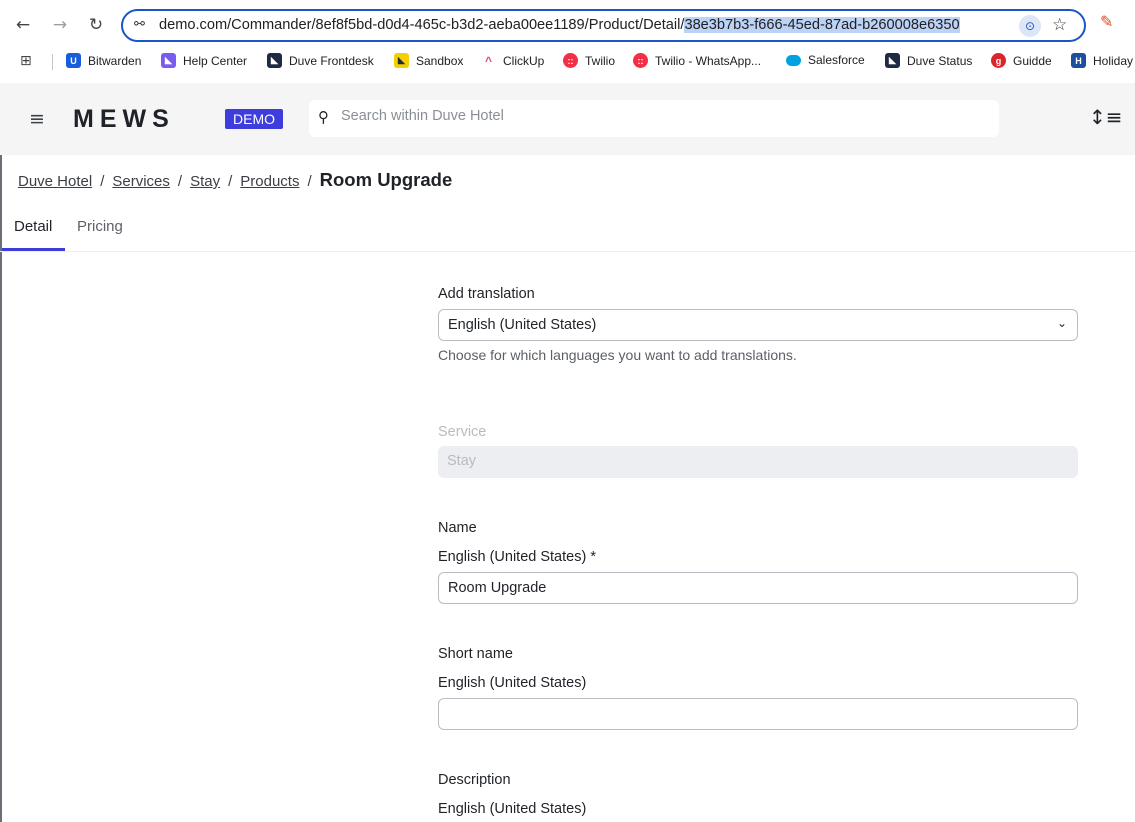 The height and width of the screenshot is (822, 1135). Describe the element at coordinates (37, 119) in the screenshot. I see `menu-icon: ≡` at that location.